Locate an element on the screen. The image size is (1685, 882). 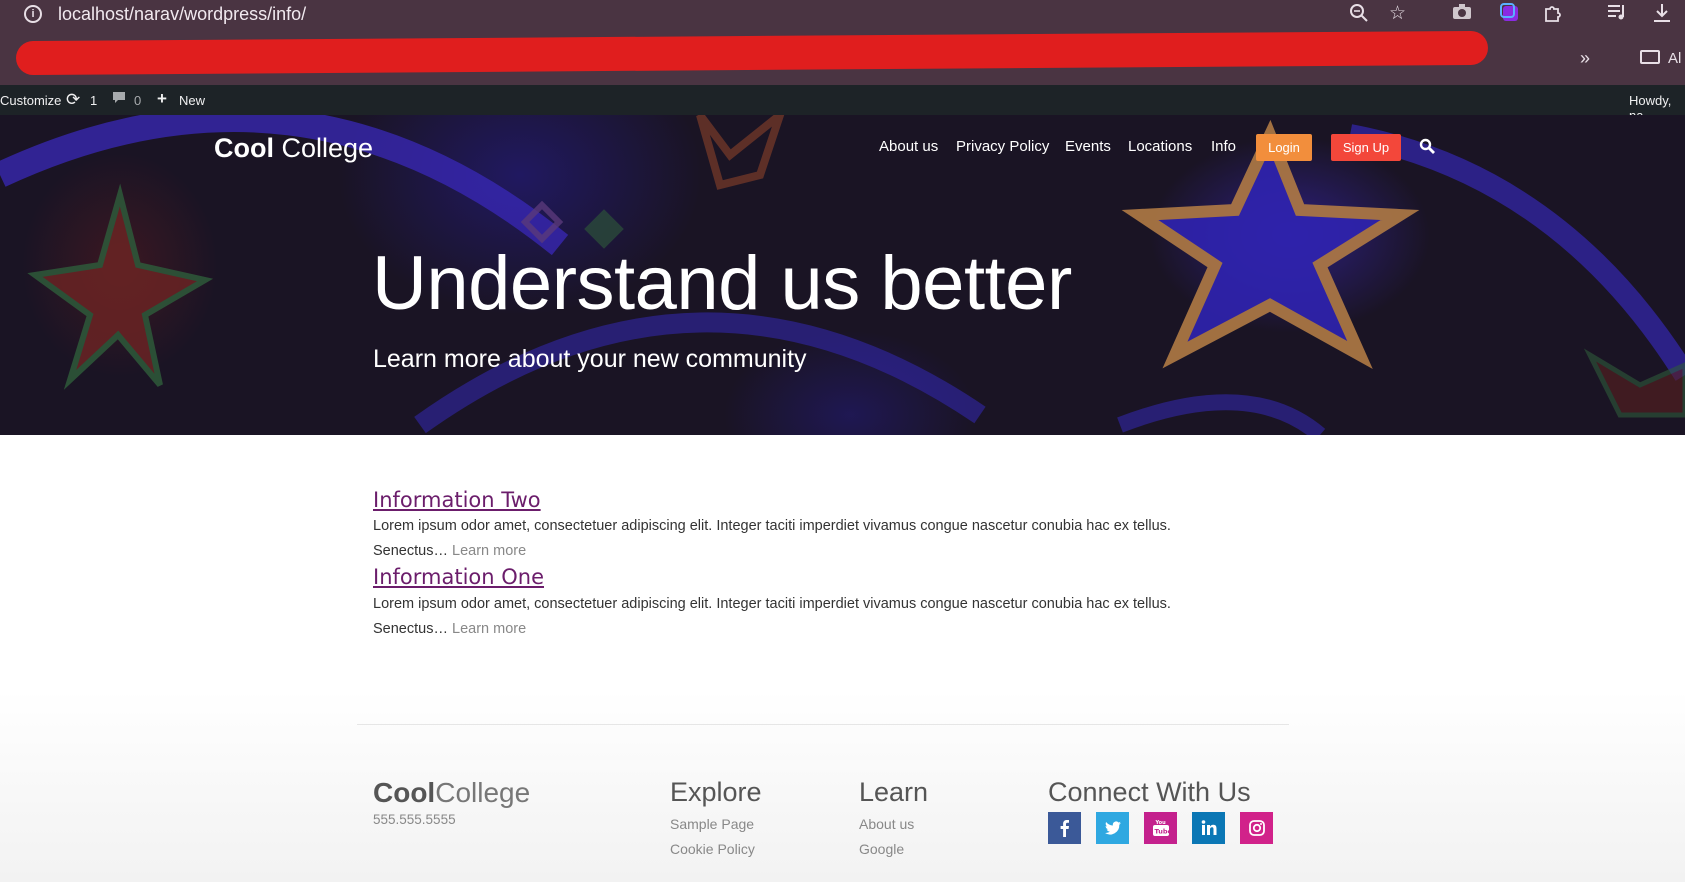
post-title-information-one: Information One is located at coordinates (458, 577).